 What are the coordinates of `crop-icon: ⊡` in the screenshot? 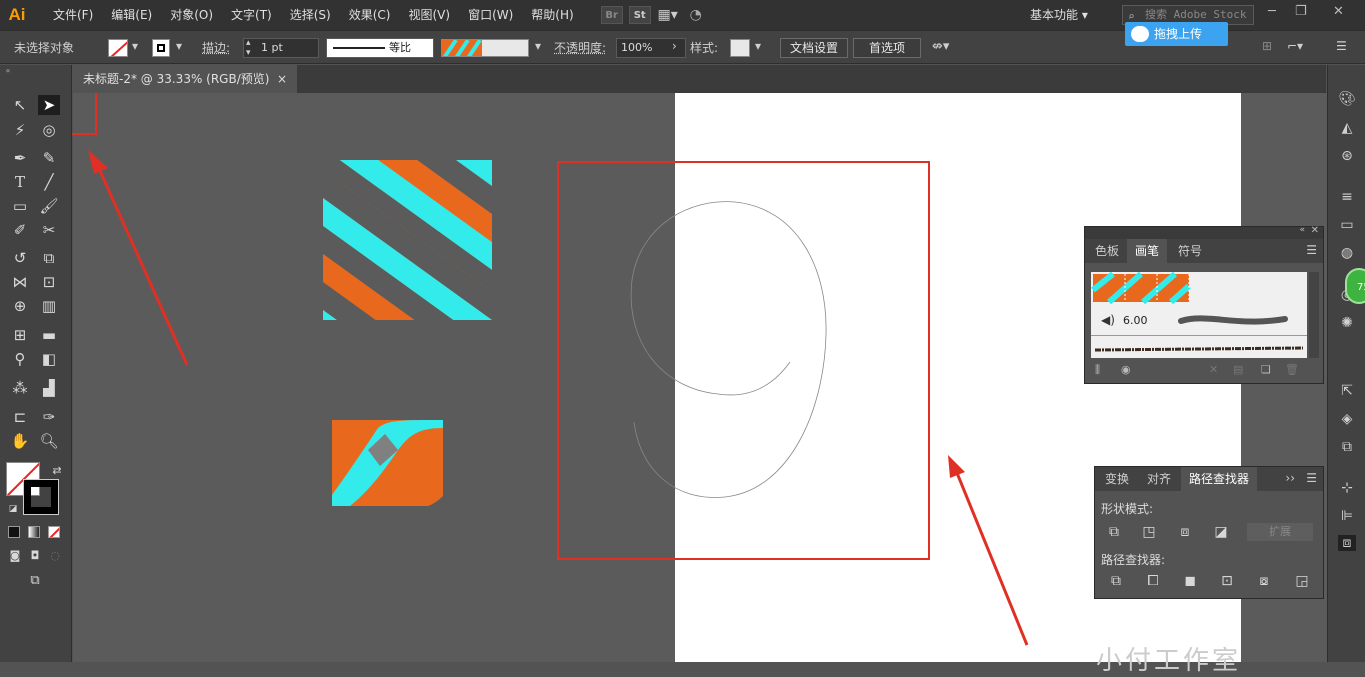 It's located at (1227, 581).